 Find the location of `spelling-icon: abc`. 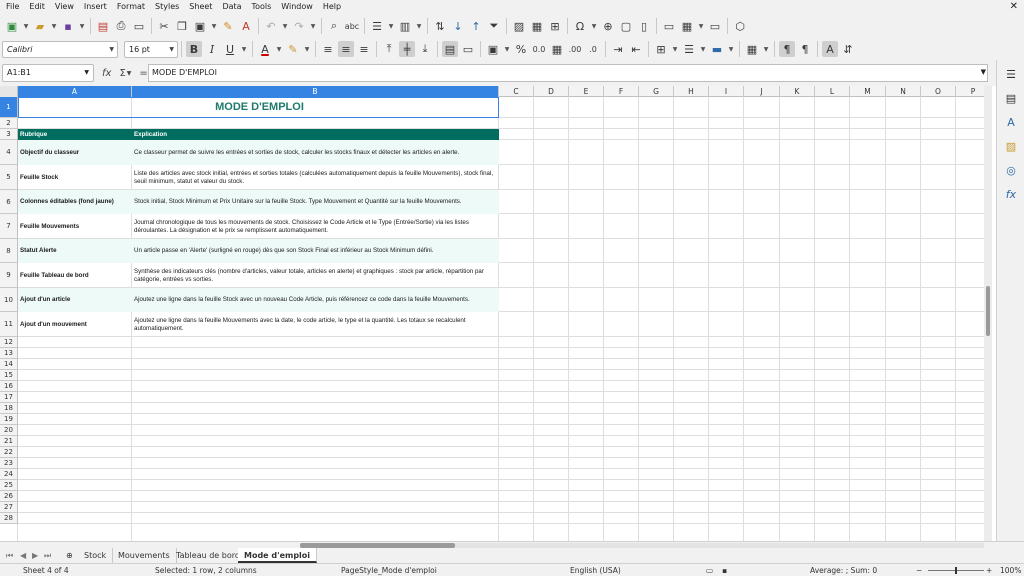

spelling-icon: abc is located at coordinates (352, 26).